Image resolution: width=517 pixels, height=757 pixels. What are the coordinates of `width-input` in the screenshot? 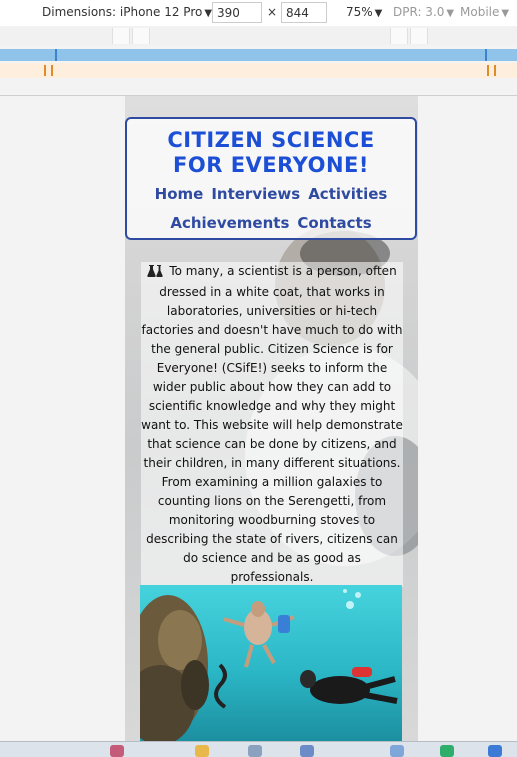 It's located at (237, 12).